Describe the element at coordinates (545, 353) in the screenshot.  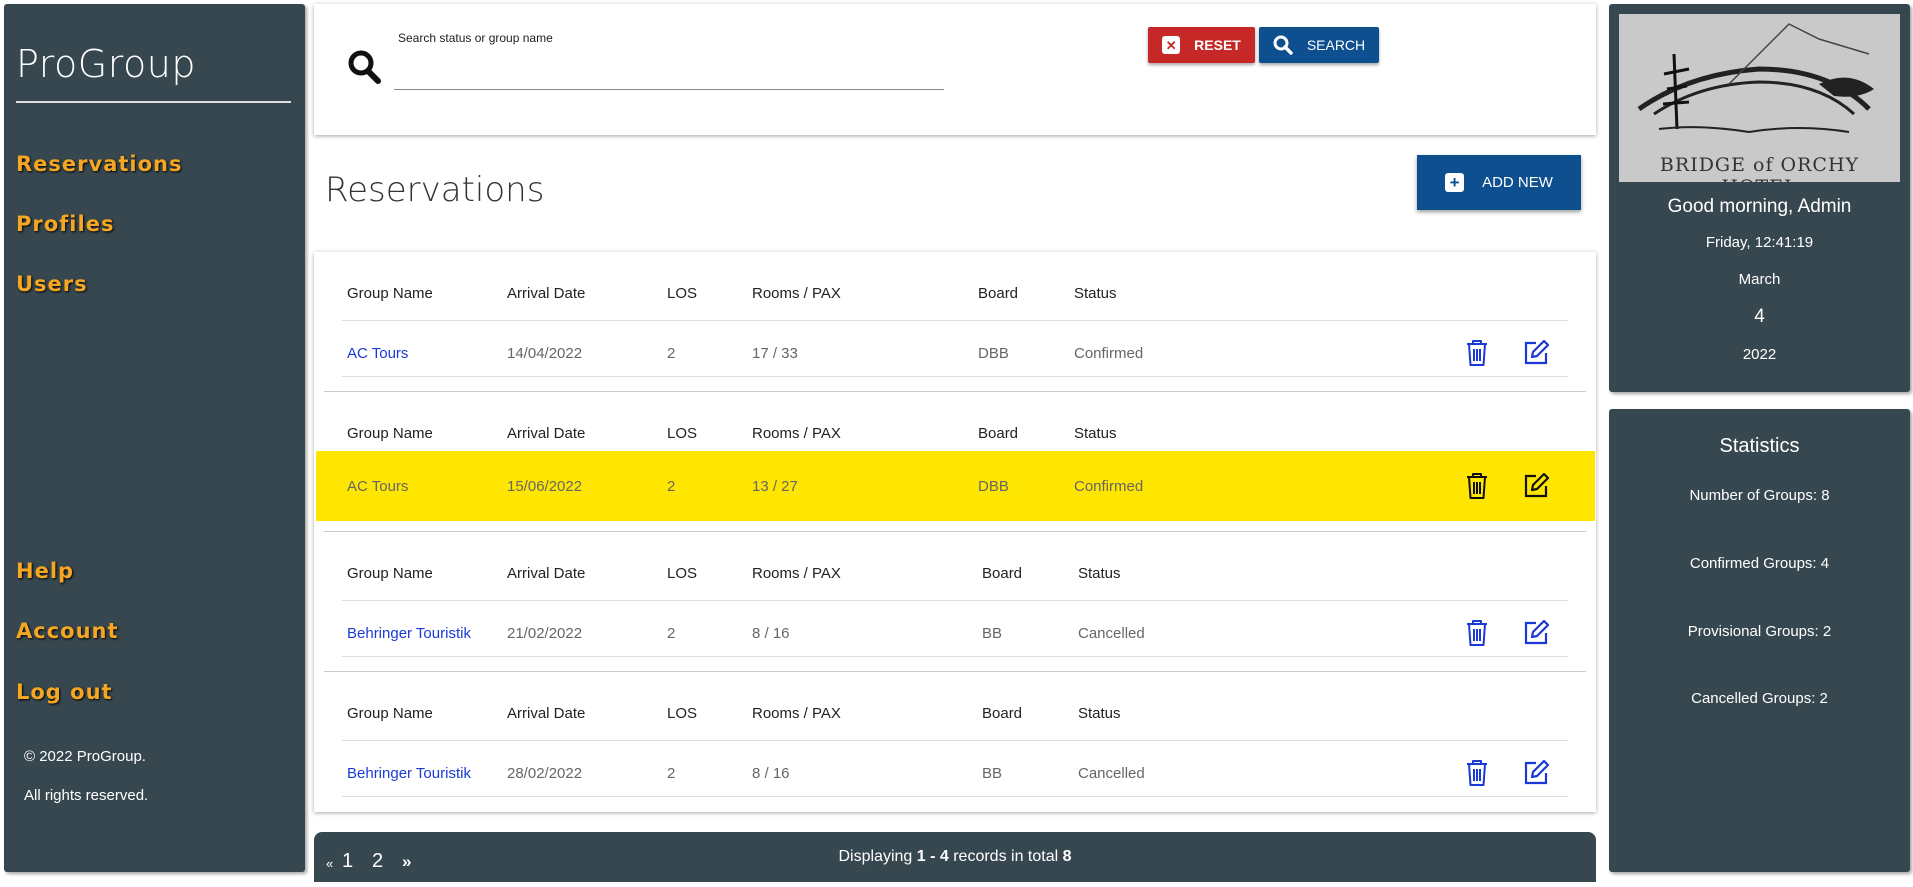
I see `arrival-date: 14/04/2022` at that location.